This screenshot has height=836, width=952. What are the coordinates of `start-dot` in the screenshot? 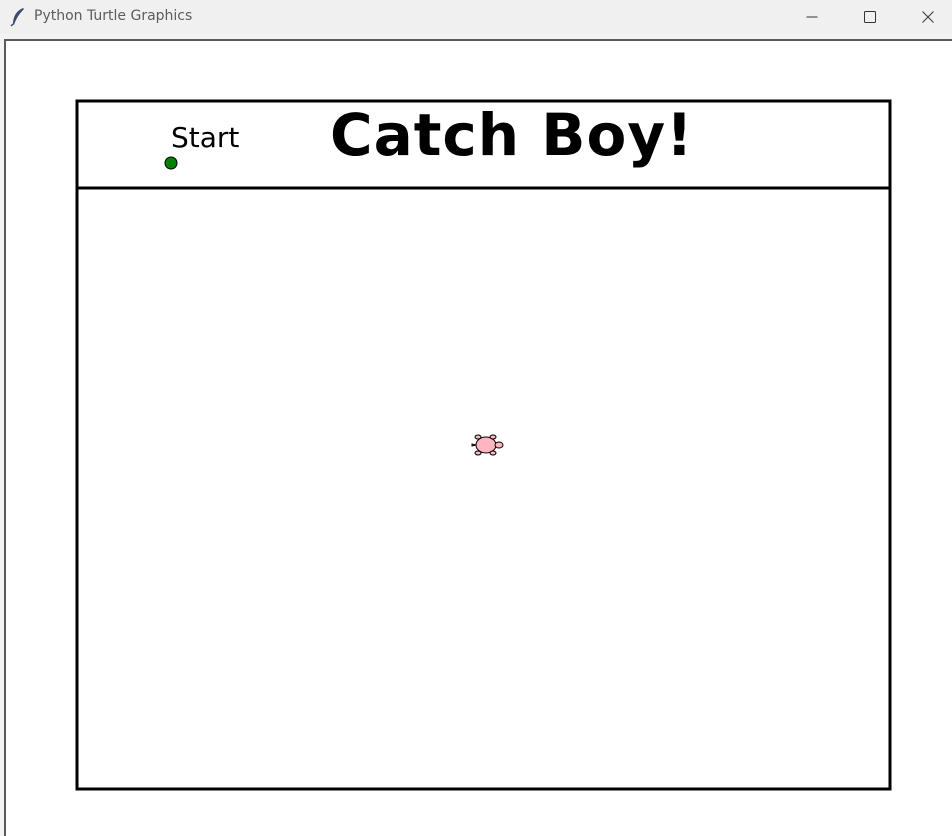 It's located at (171, 163).